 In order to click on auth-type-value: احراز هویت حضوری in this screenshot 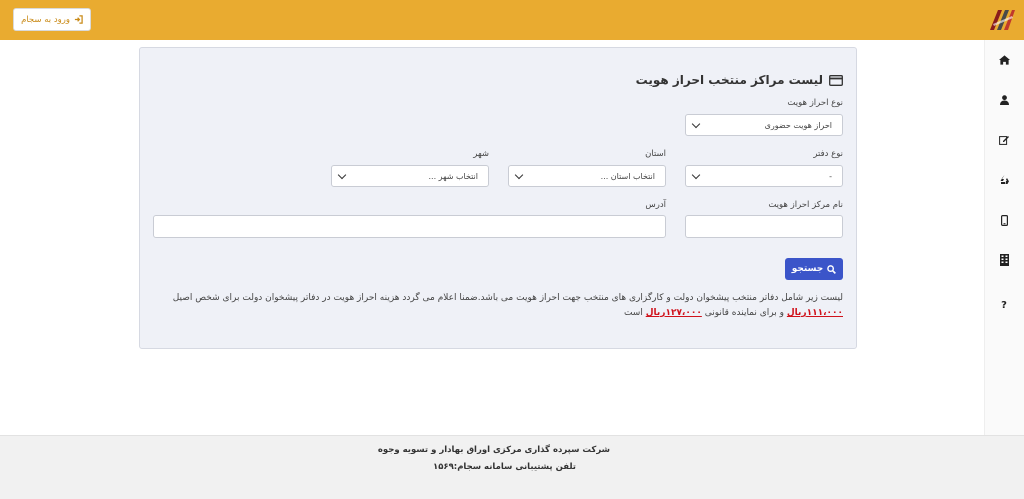, I will do `click(798, 125)`.